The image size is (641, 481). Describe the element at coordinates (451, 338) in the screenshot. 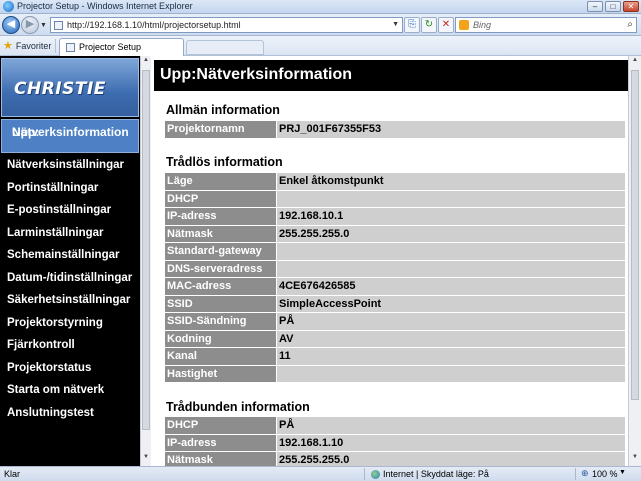

I see `row-value: AV` at that location.